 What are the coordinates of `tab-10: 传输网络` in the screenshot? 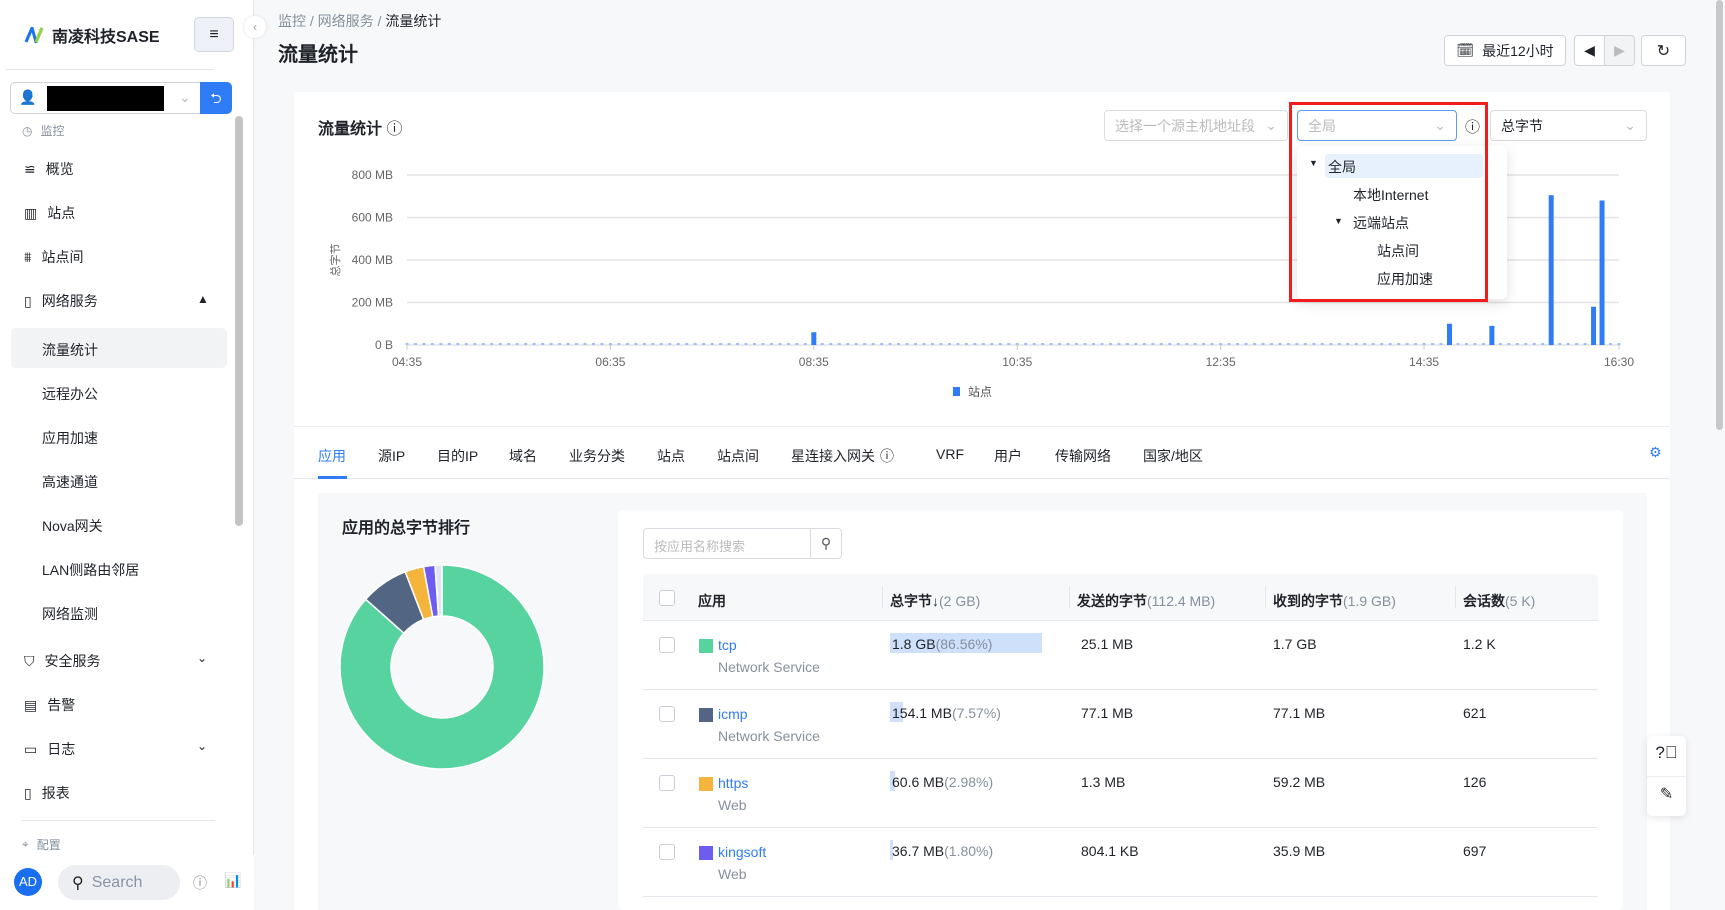 It's located at (1083, 456).